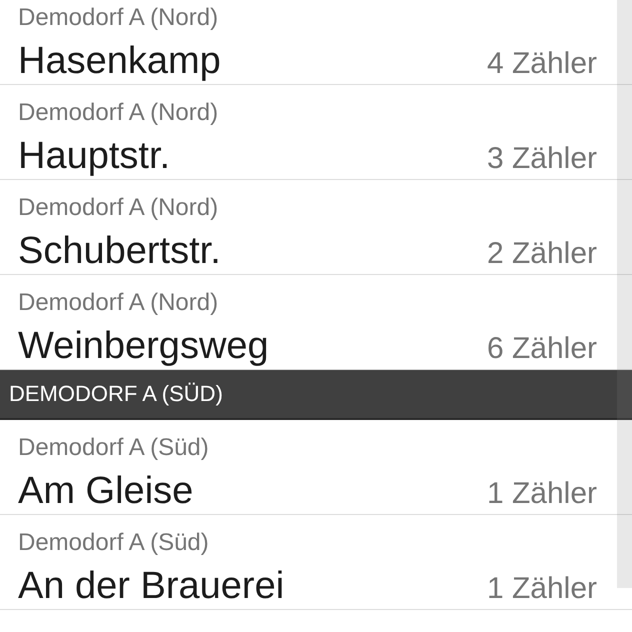 Image resolution: width=632 pixels, height=632 pixels. What do you see at coordinates (541, 254) in the screenshot?
I see `meter-count: 2 Zähler` at bounding box center [541, 254].